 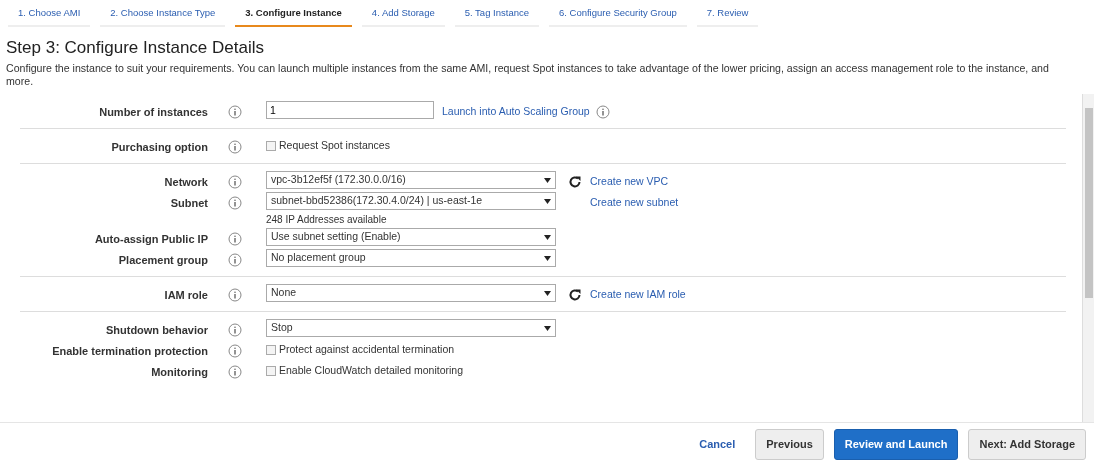 I want to click on field-label: Number of instances, so click(x=153, y=113).